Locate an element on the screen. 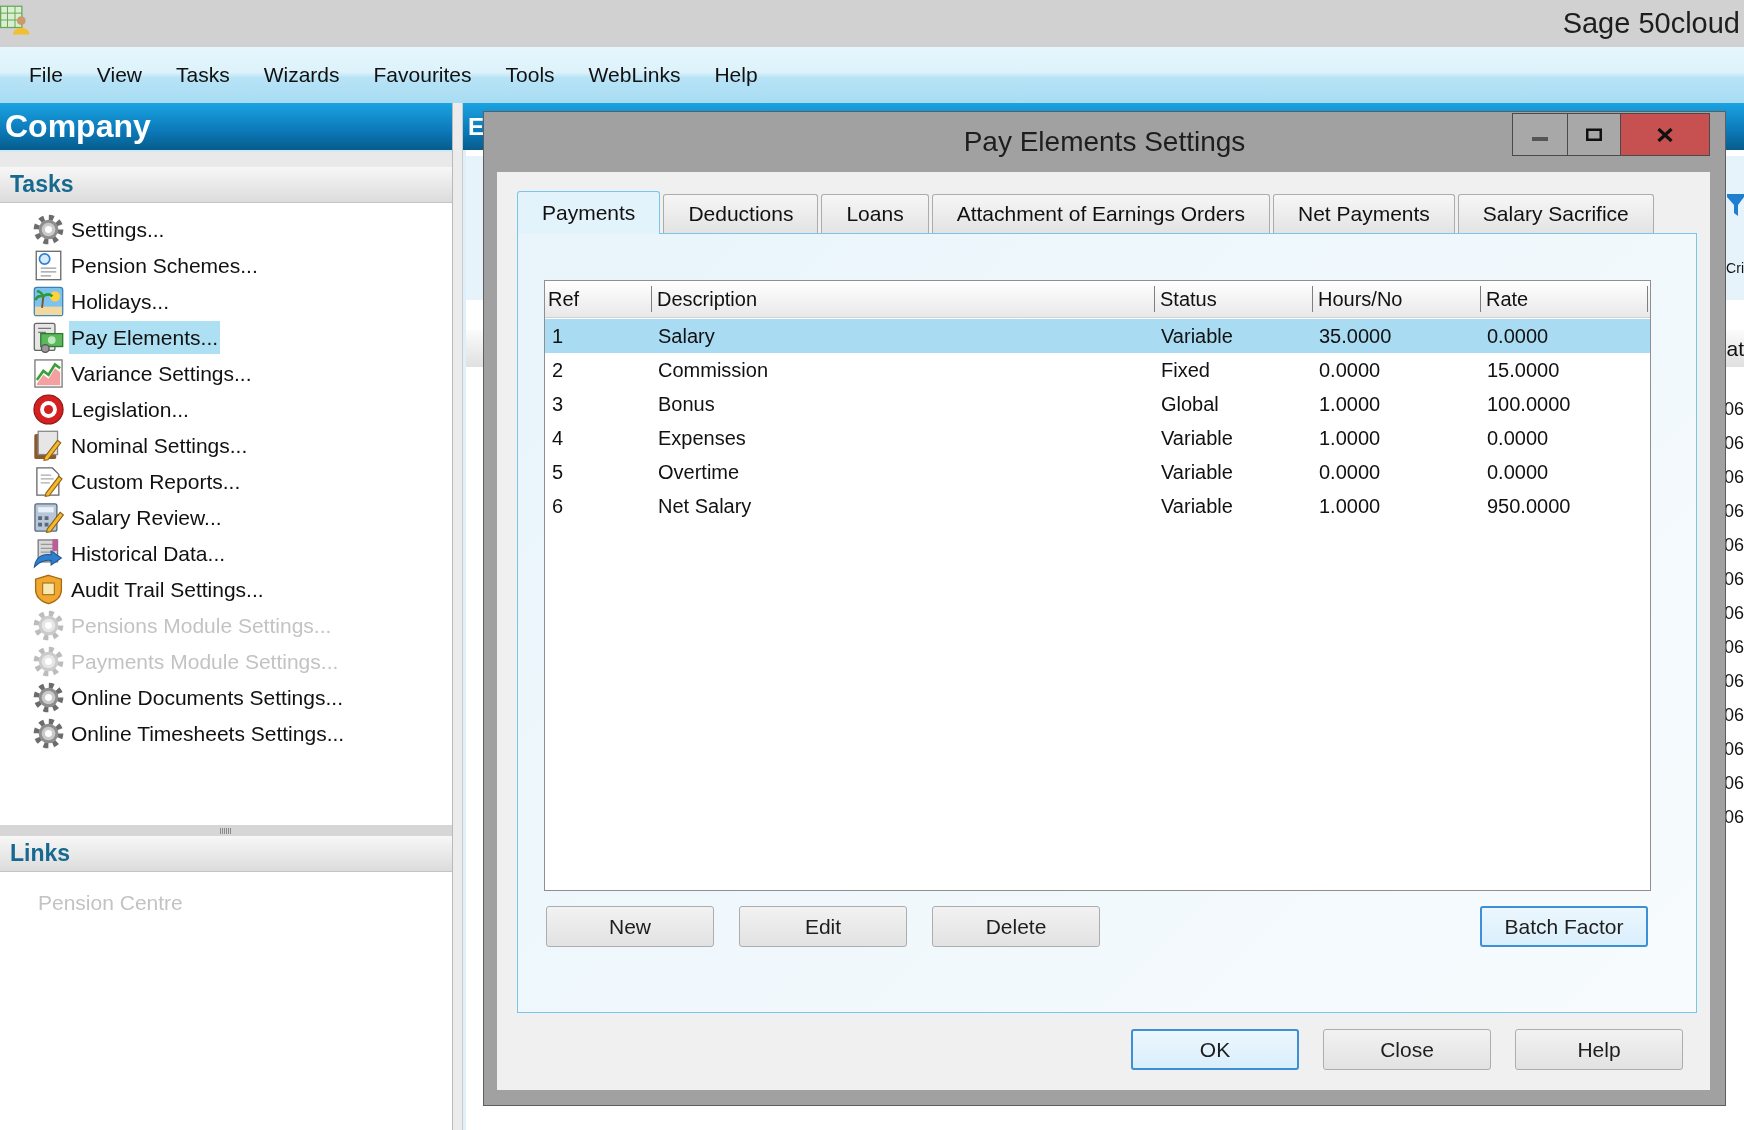  tab: Payments is located at coordinates (589, 212).